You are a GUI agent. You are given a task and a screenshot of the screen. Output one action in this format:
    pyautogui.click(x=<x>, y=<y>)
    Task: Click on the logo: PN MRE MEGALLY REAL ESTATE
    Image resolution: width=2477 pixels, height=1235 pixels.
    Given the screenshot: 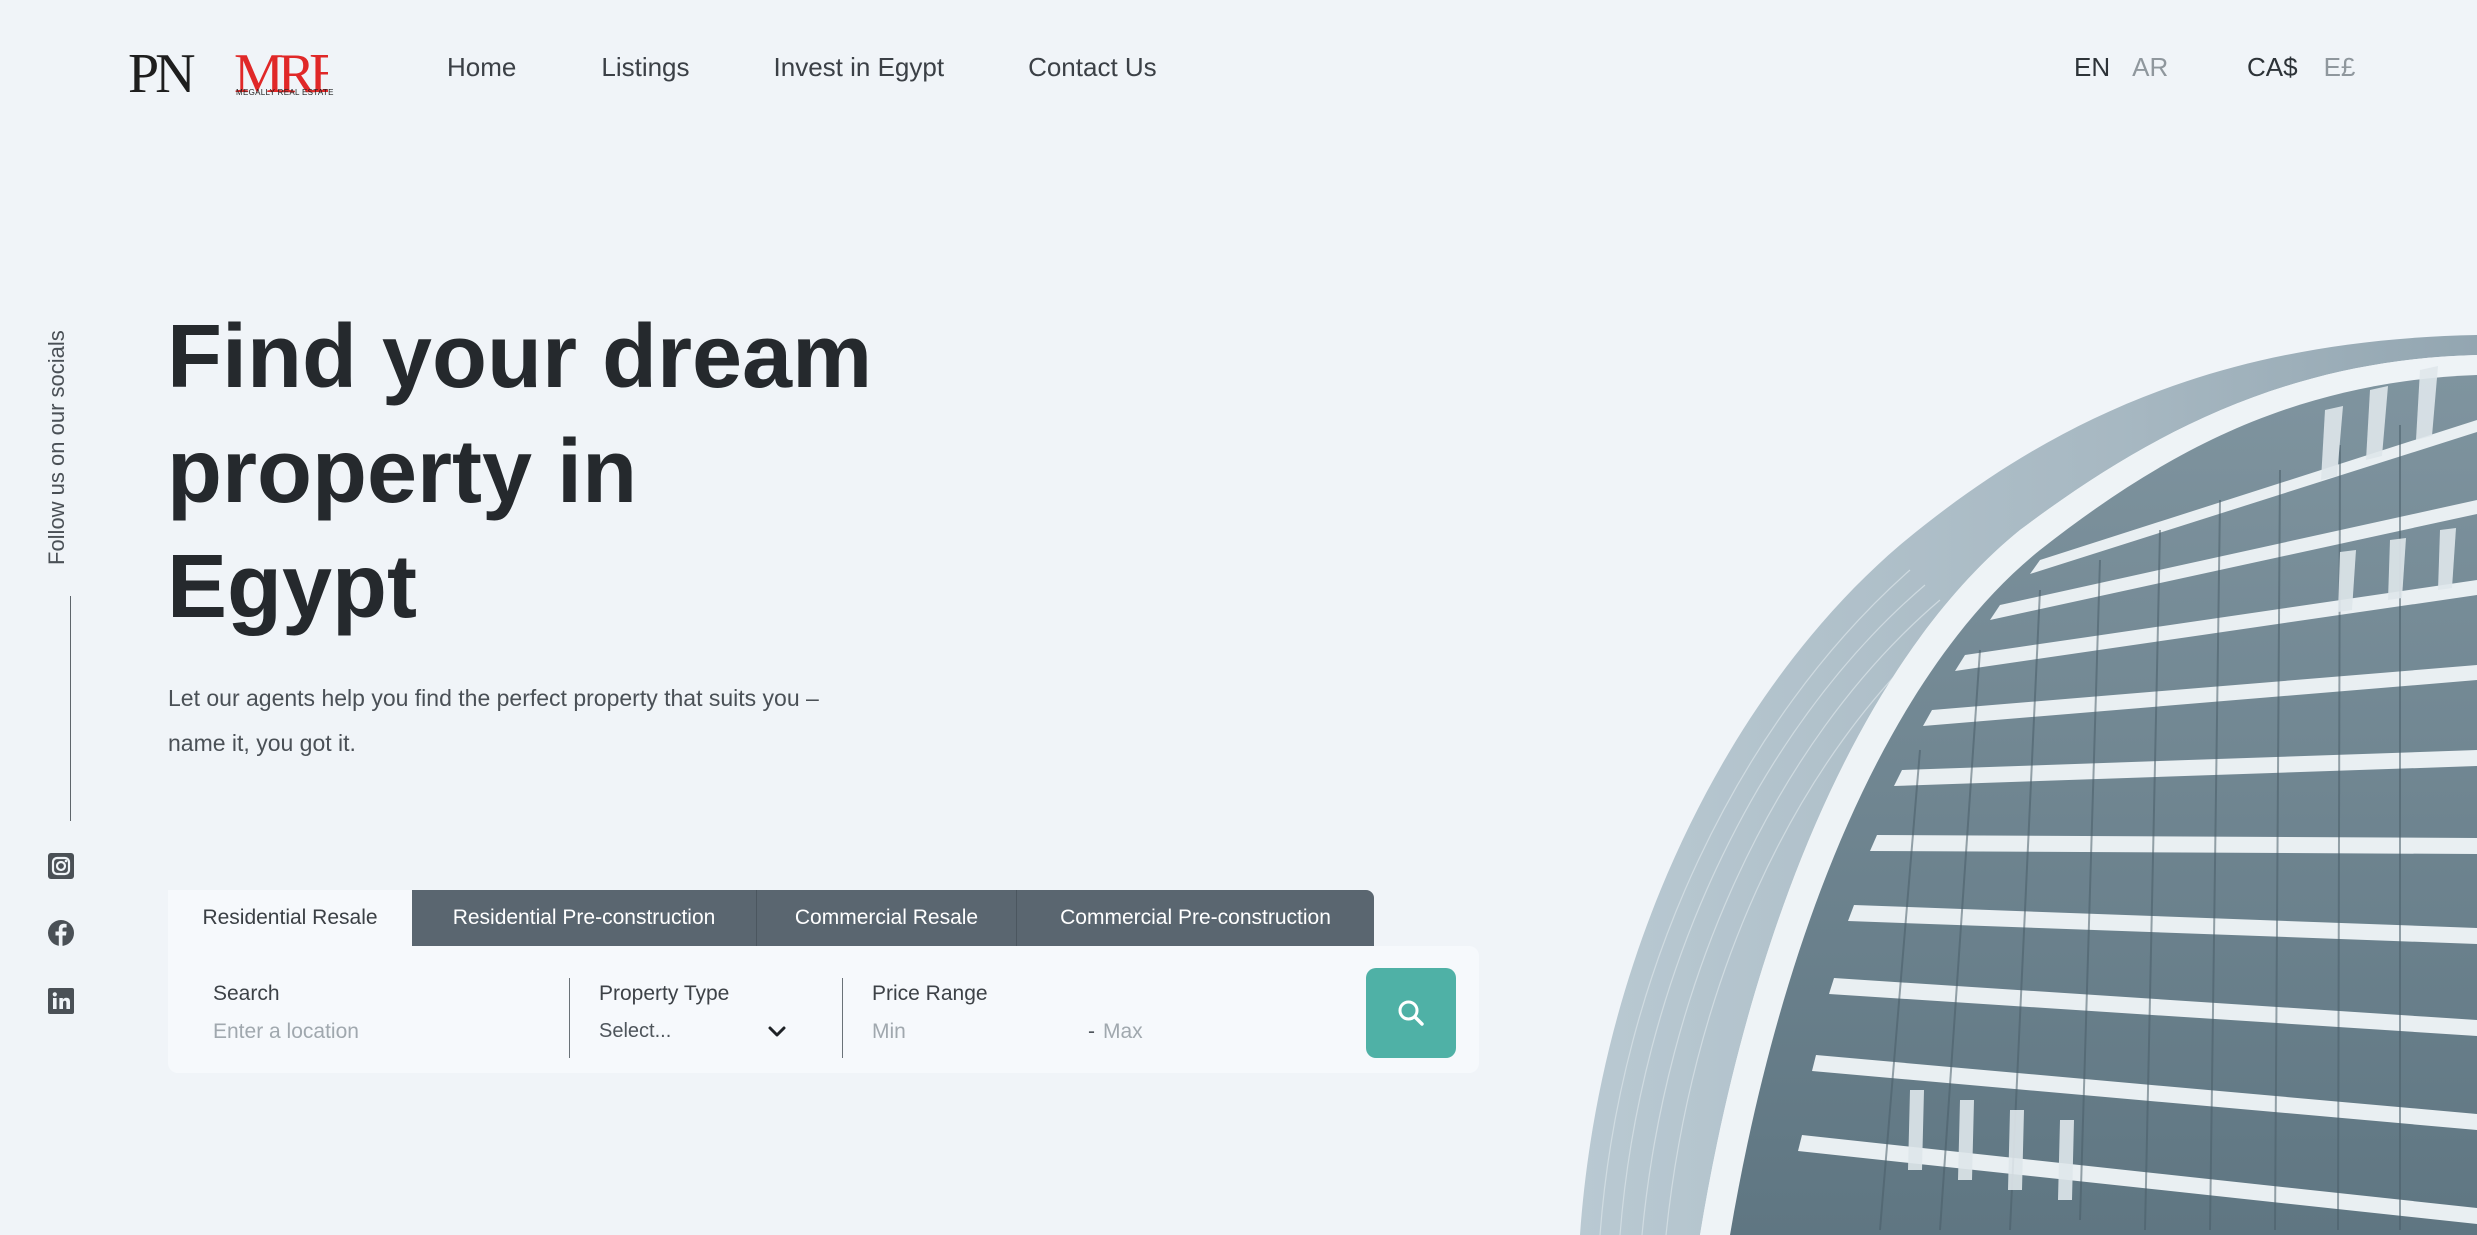 What is the action you would take?
    pyautogui.click(x=230, y=71)
    